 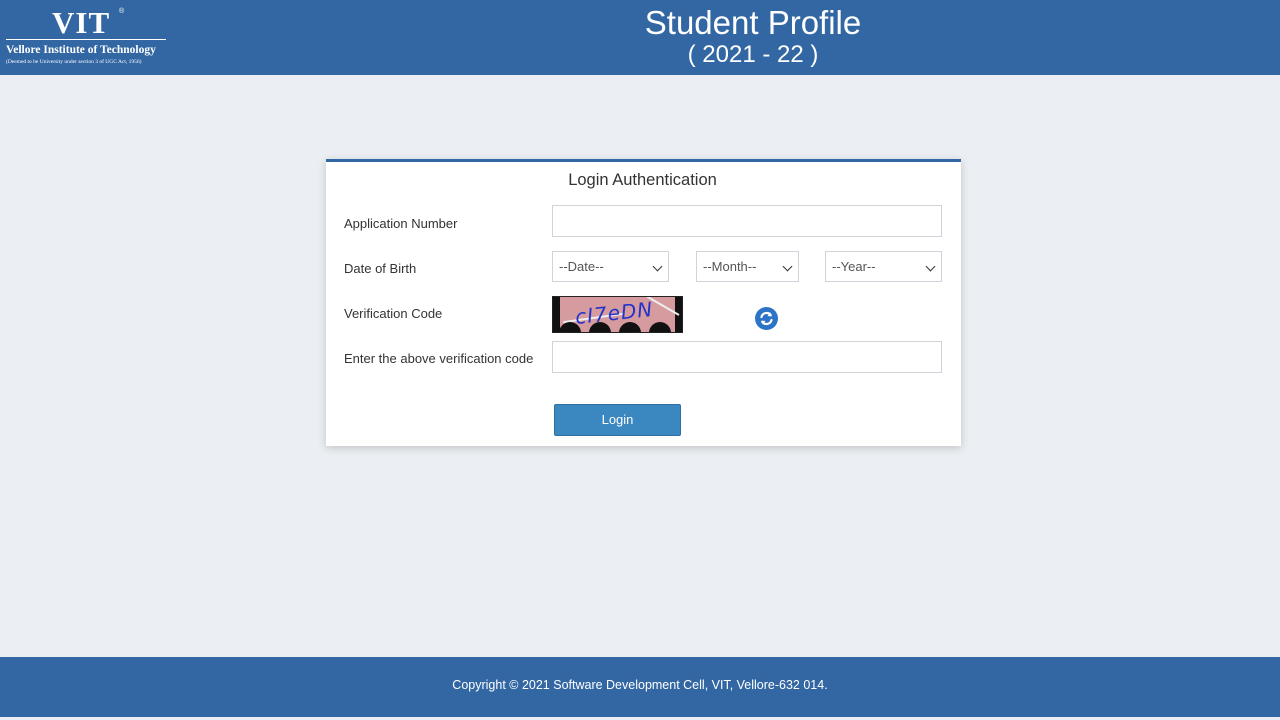 I want to click on application-number-input, so click(x=747, y=221).